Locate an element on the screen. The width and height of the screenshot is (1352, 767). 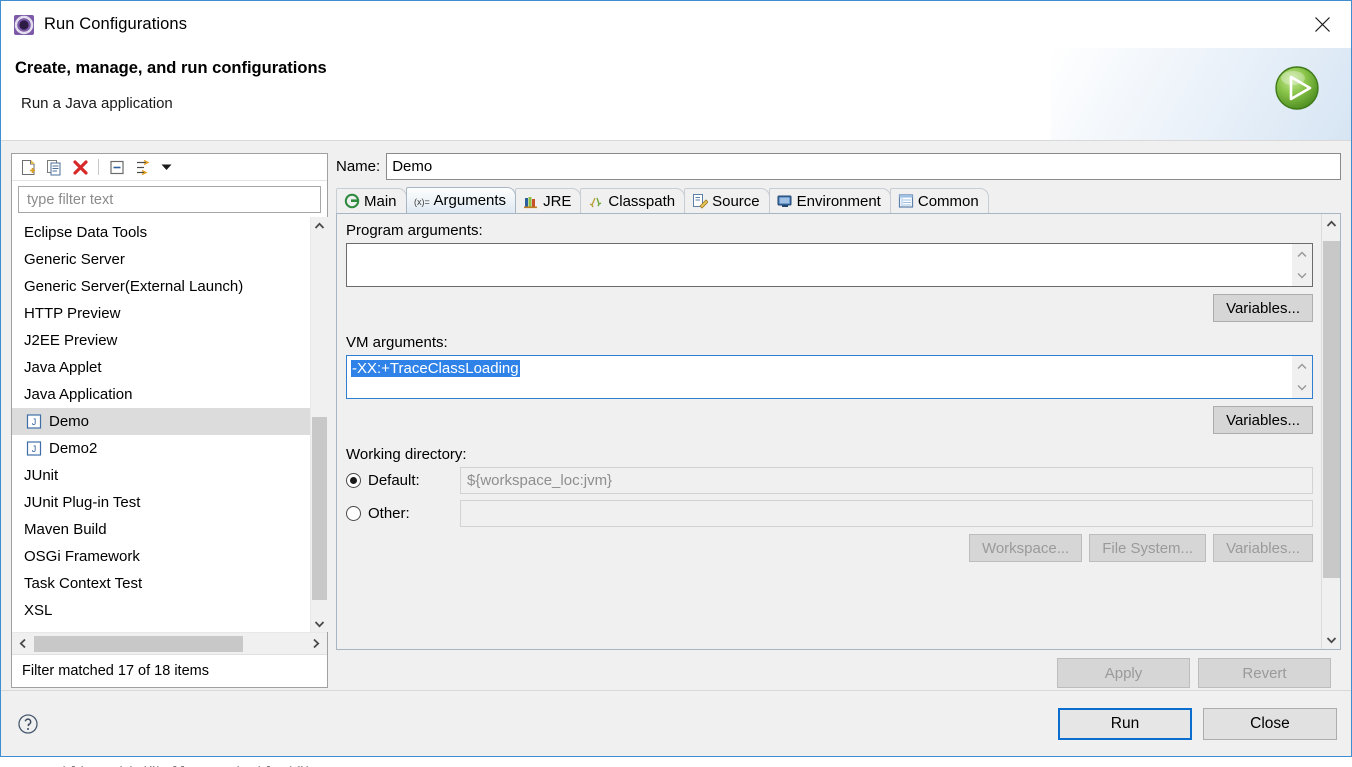
tree-item: Java Applet is located at coordinates (161, 367).